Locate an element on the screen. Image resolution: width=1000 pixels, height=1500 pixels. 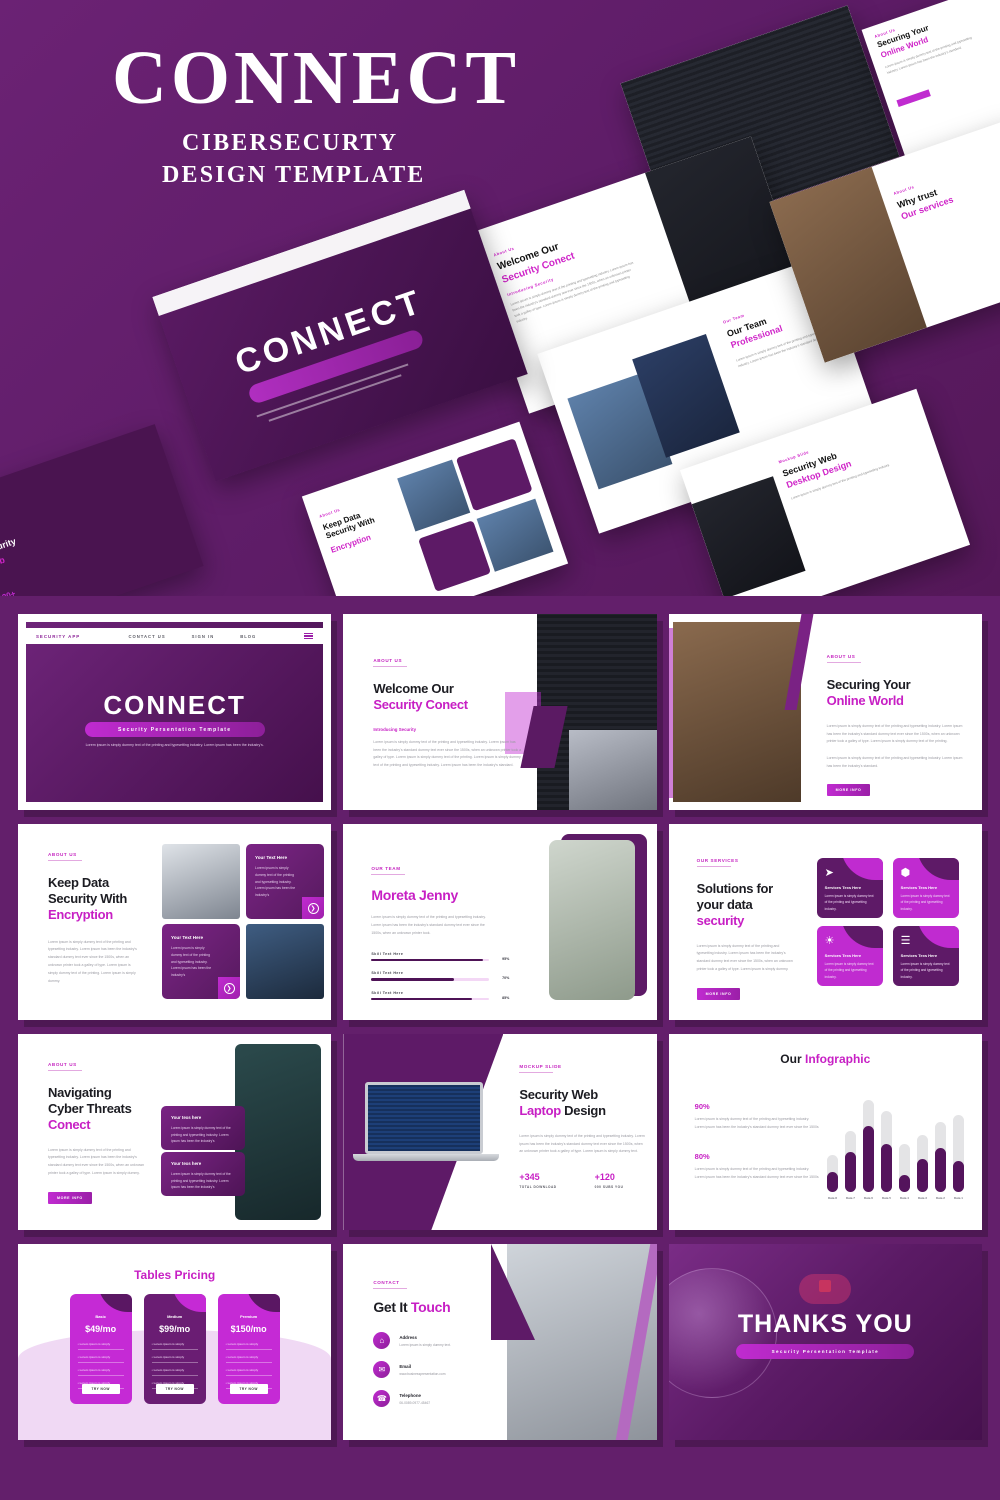
plan-name: Premium is located at coordinates (249, 1316).